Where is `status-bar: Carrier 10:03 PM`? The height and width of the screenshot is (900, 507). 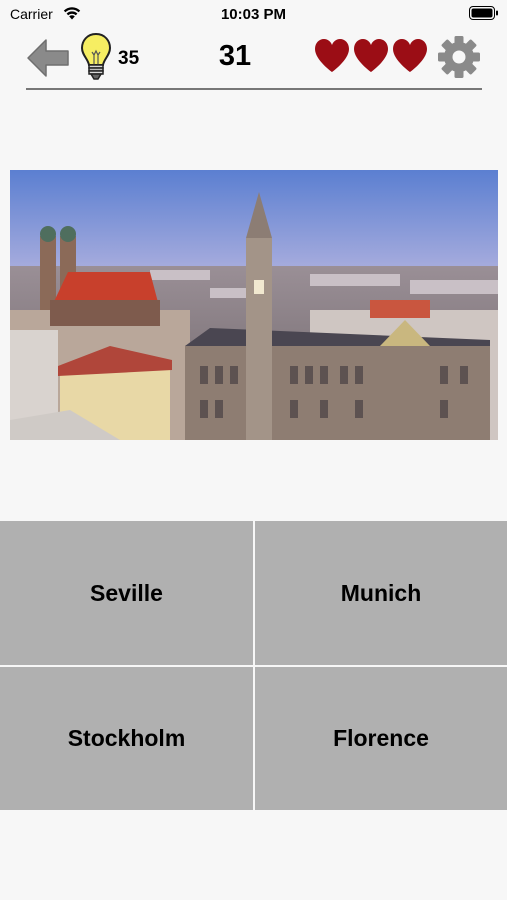
status-bar: Carrier 10:03 PM is located at coordinates (253, 14).